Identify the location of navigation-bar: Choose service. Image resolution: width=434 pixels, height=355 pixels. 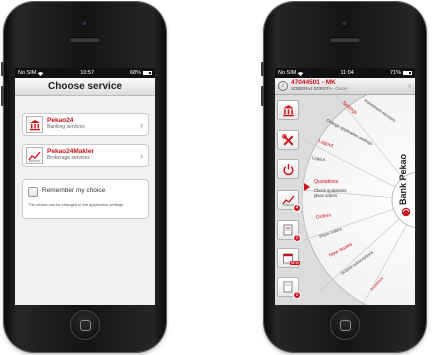
(85, 87).